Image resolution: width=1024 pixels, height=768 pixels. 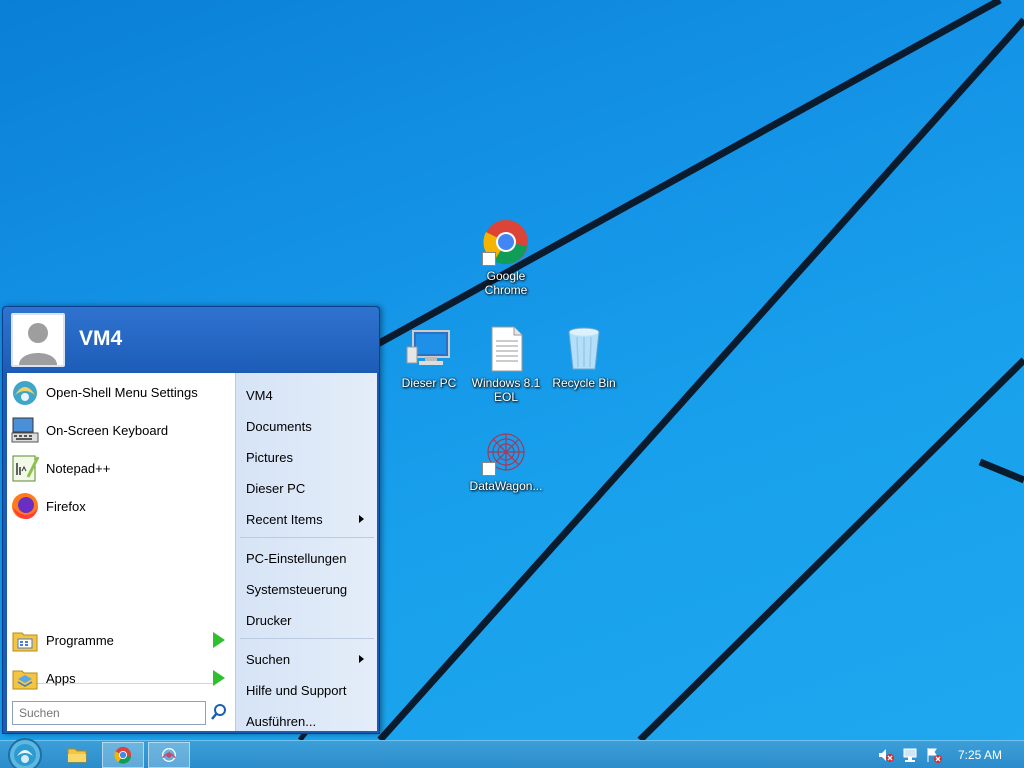 I want to click on menu-item-hilfe-und-support: Hilfe und Support, so click(x=310, y=690).